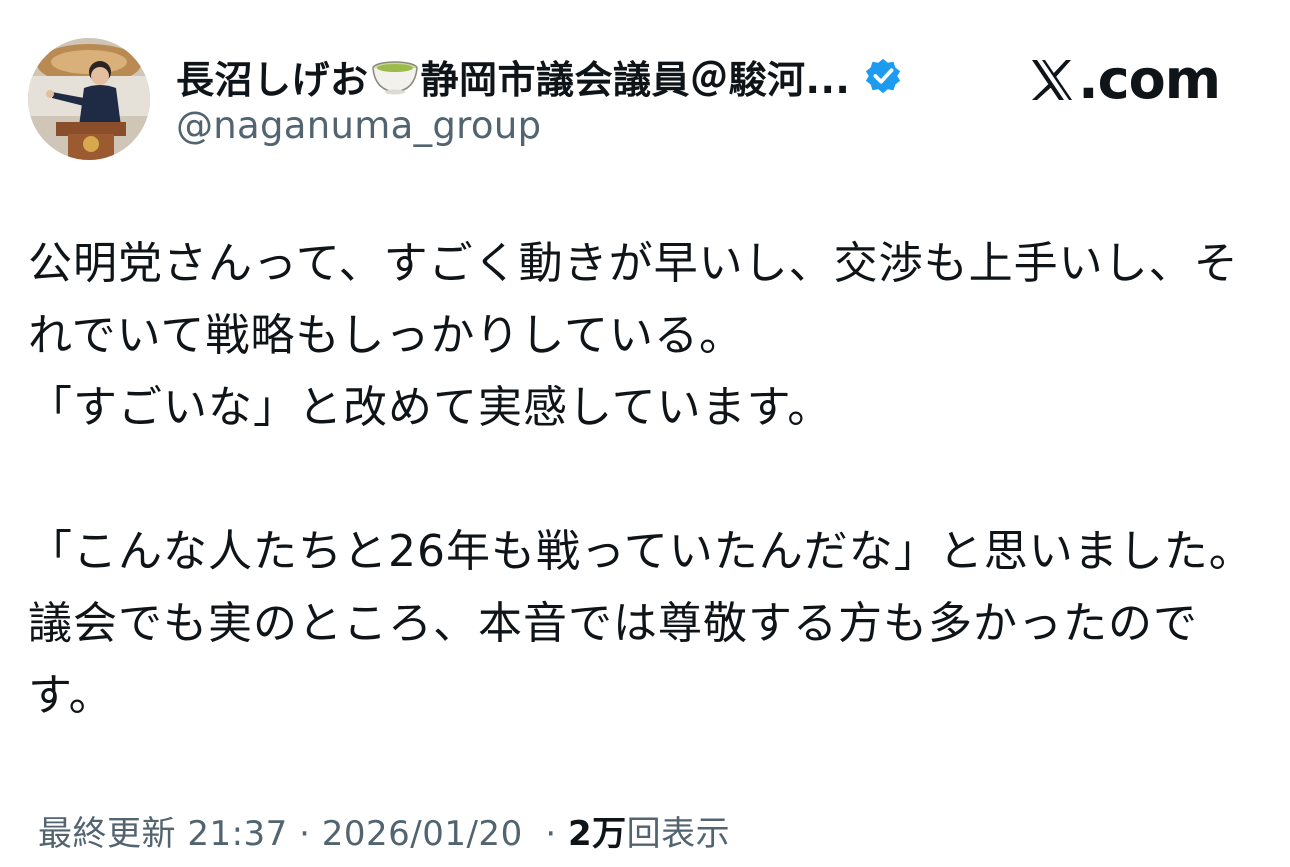 The image size is (1290, 867). Describe the element at coordinates (358, 125) in the screenshot. I see `author-handle: @naganuma_group` at that location.